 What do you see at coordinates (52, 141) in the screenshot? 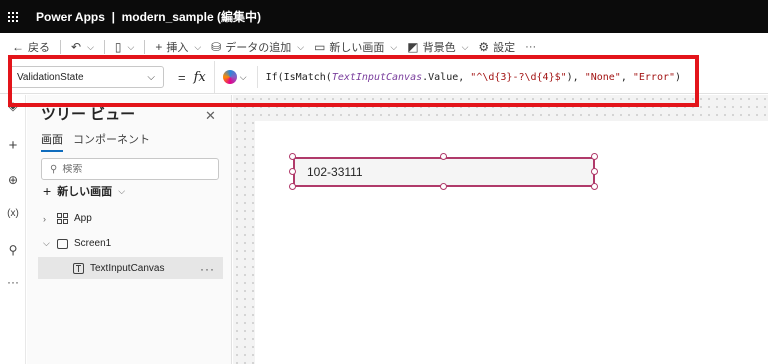
I see `tab-screens: 画面` at bounding box center [52, 141].